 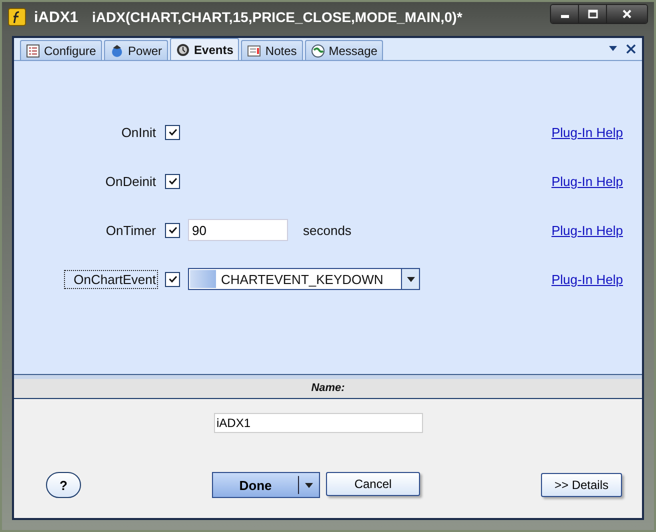 I want to click on unit-label: seconds, so click(x=327, y=230).